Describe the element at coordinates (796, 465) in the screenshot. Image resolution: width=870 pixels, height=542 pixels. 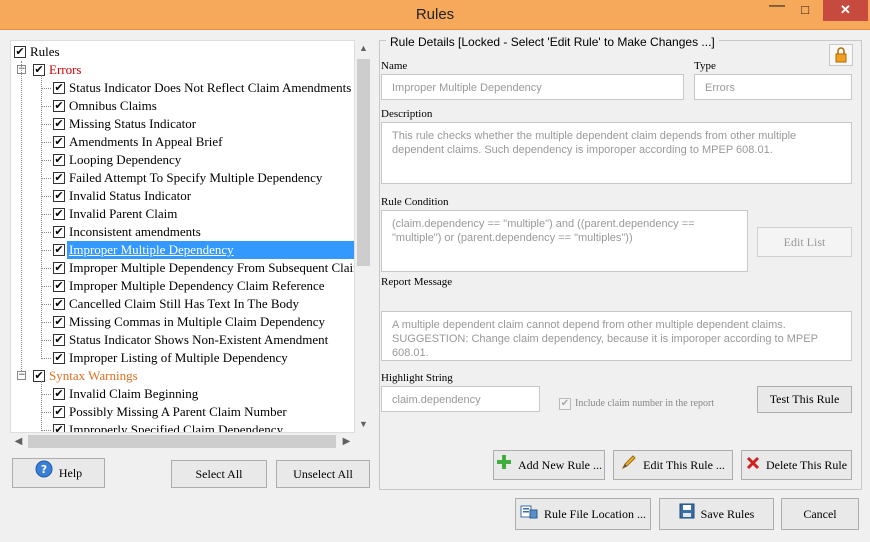
I see `delete-this-rule-button: Delete This Rule` at that location.